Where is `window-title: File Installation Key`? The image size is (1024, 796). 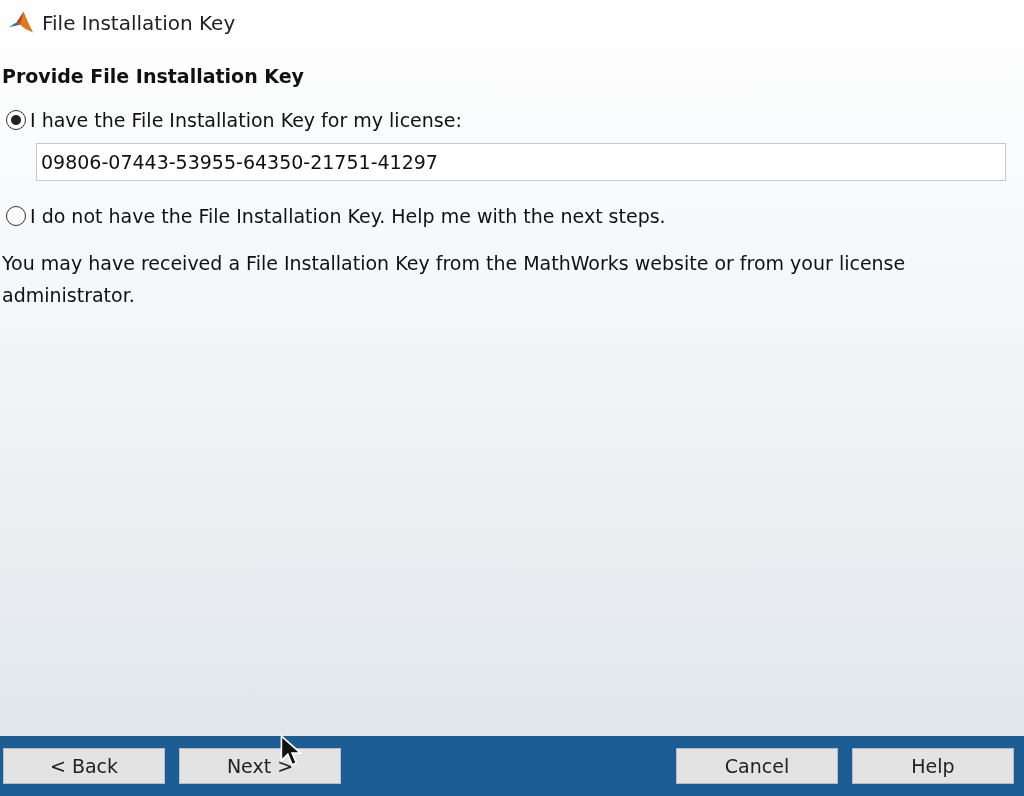
window-title: File Installation Key is located at coordinates (139, 22).